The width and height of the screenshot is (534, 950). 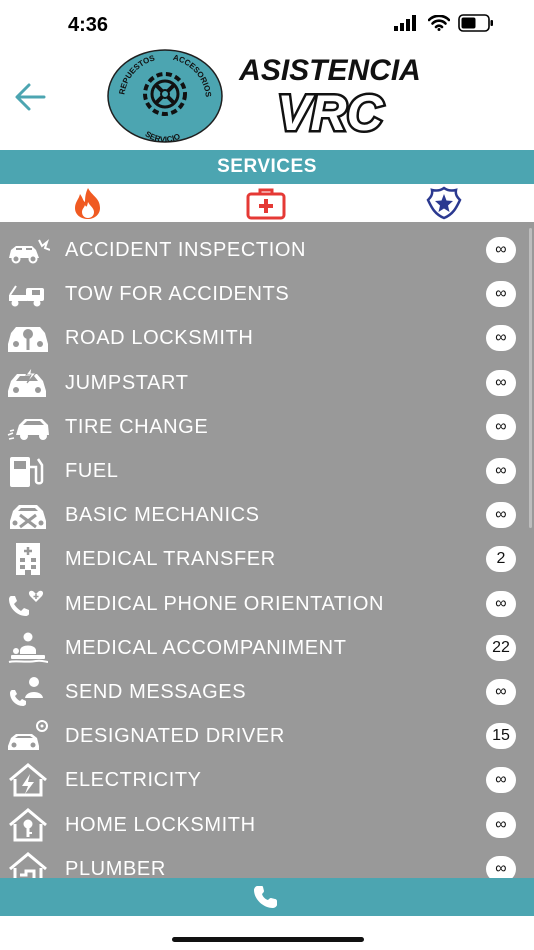 What do you see at coordinates (159, 338) in the screenshot?
I see `service-label: ROAD LOCKSMITH` at bounding box center [159, 338].